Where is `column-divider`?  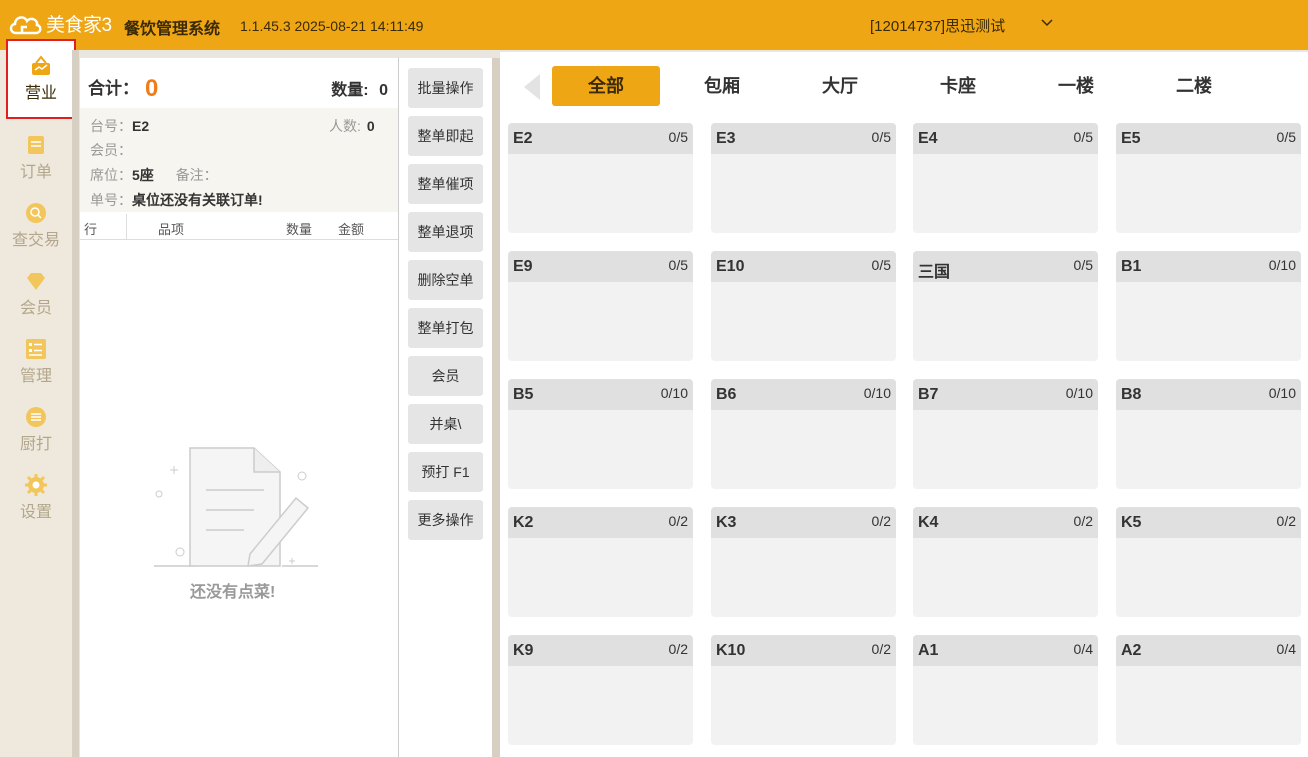
column-divider is located at coordinates (126, 227).